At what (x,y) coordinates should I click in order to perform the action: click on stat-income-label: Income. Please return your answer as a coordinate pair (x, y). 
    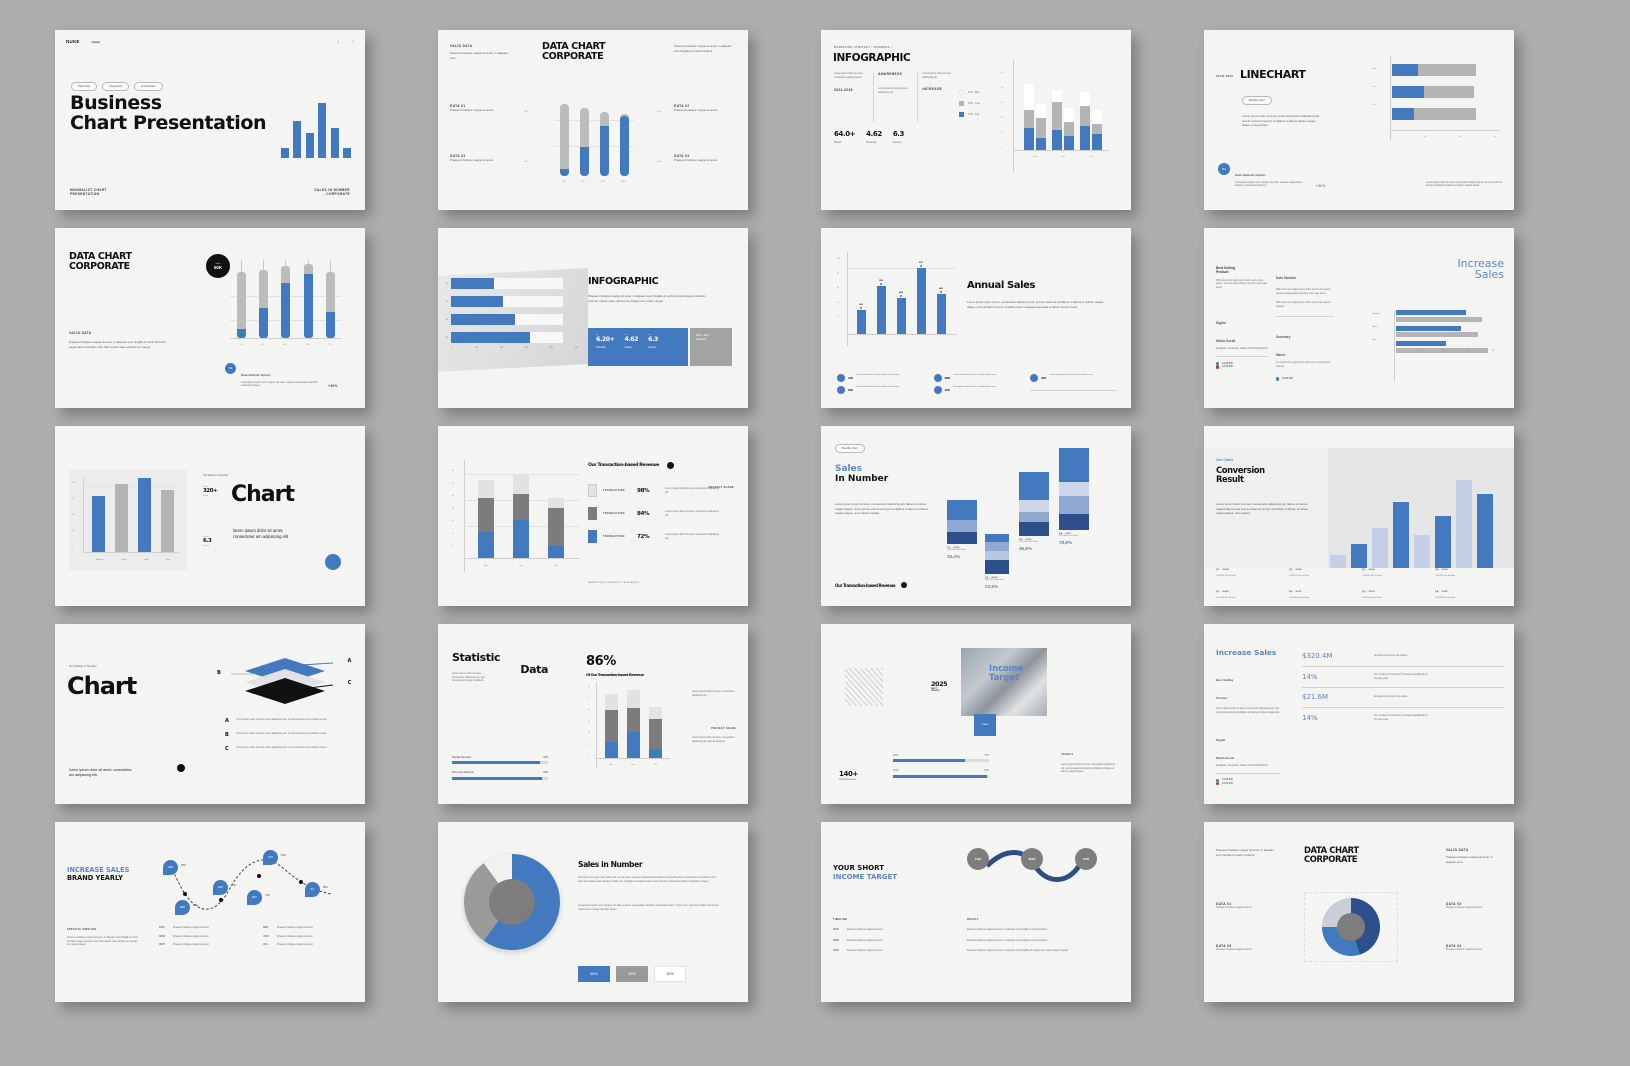
    Looking at the image, I should click on (897, 142).